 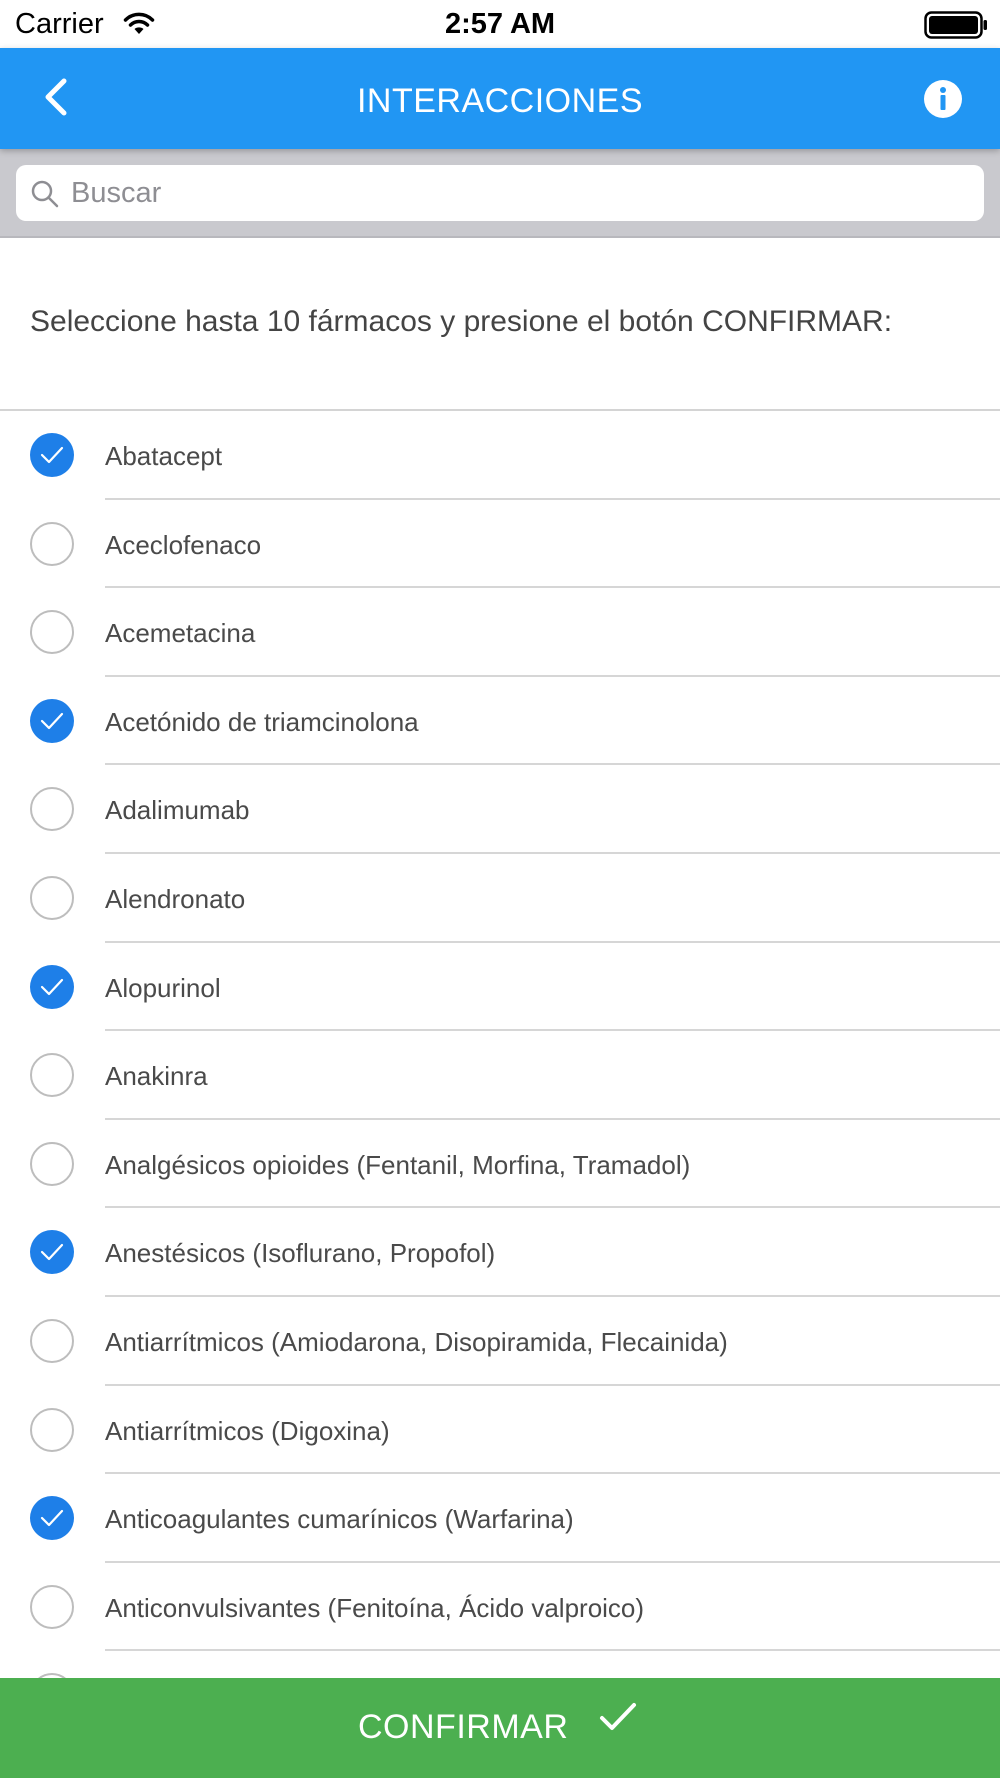 I want to click on list-item: Alopurinol, so click(x=500, y=987).